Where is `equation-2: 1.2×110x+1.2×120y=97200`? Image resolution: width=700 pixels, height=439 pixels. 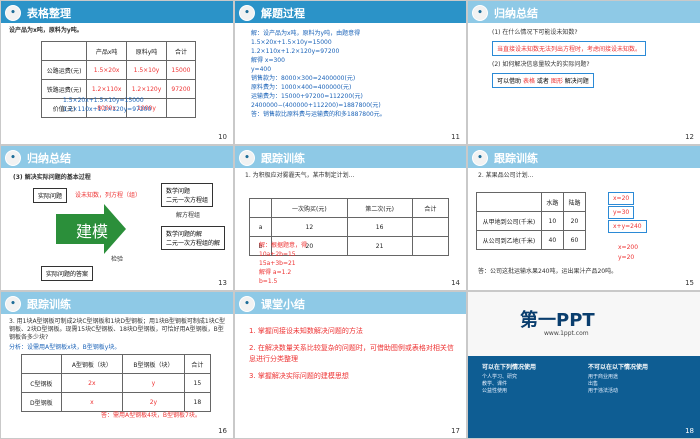 equation-2: 1.2×110x+1.2×120y=97200 is located at coordinates (107, 109).